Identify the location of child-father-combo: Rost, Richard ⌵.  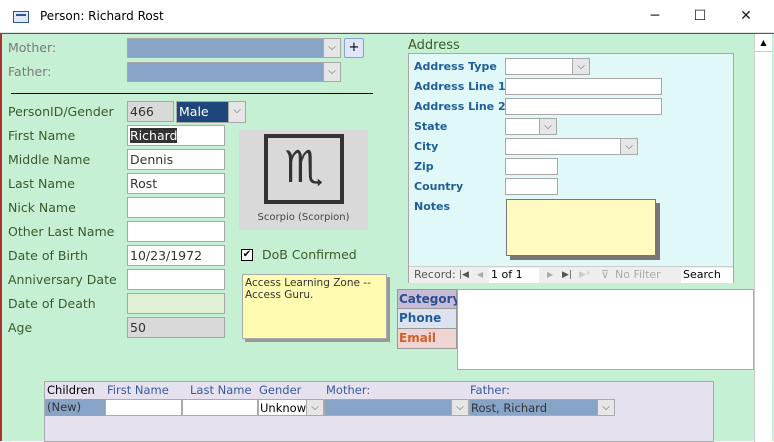
(542, 407).